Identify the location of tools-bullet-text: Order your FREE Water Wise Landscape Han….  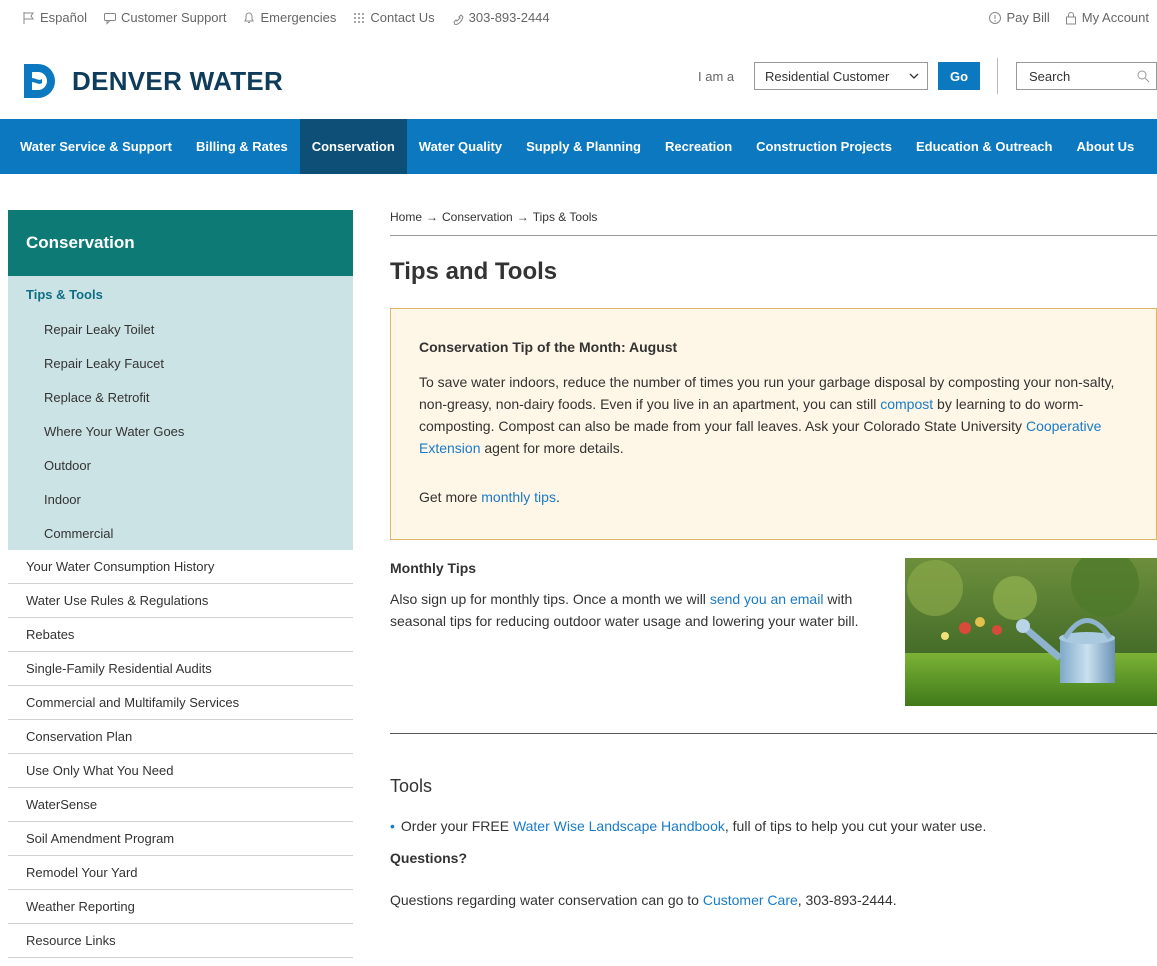
(693, 826).